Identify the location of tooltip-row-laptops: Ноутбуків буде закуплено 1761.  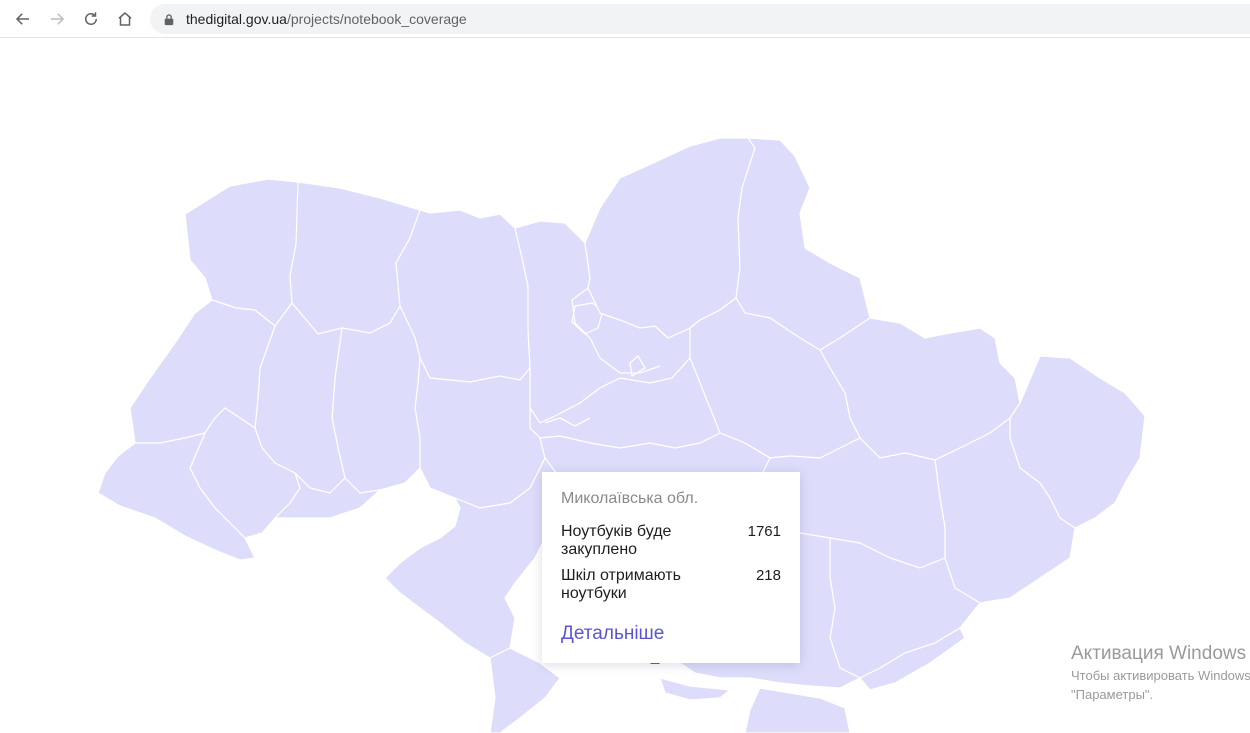
(671, 541).